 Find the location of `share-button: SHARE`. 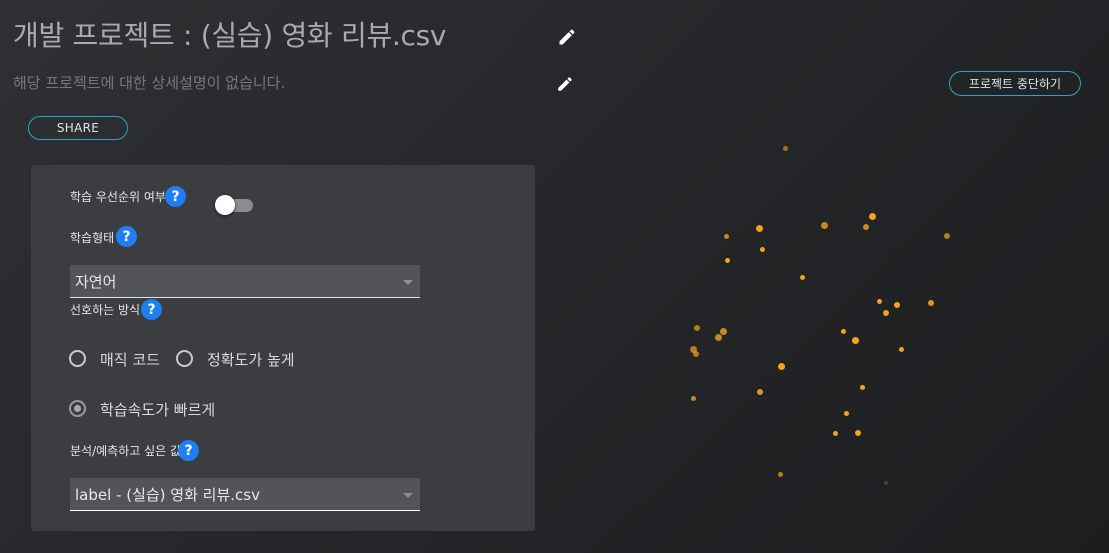

share-button: SHARE is located at coordinates (78, 128).